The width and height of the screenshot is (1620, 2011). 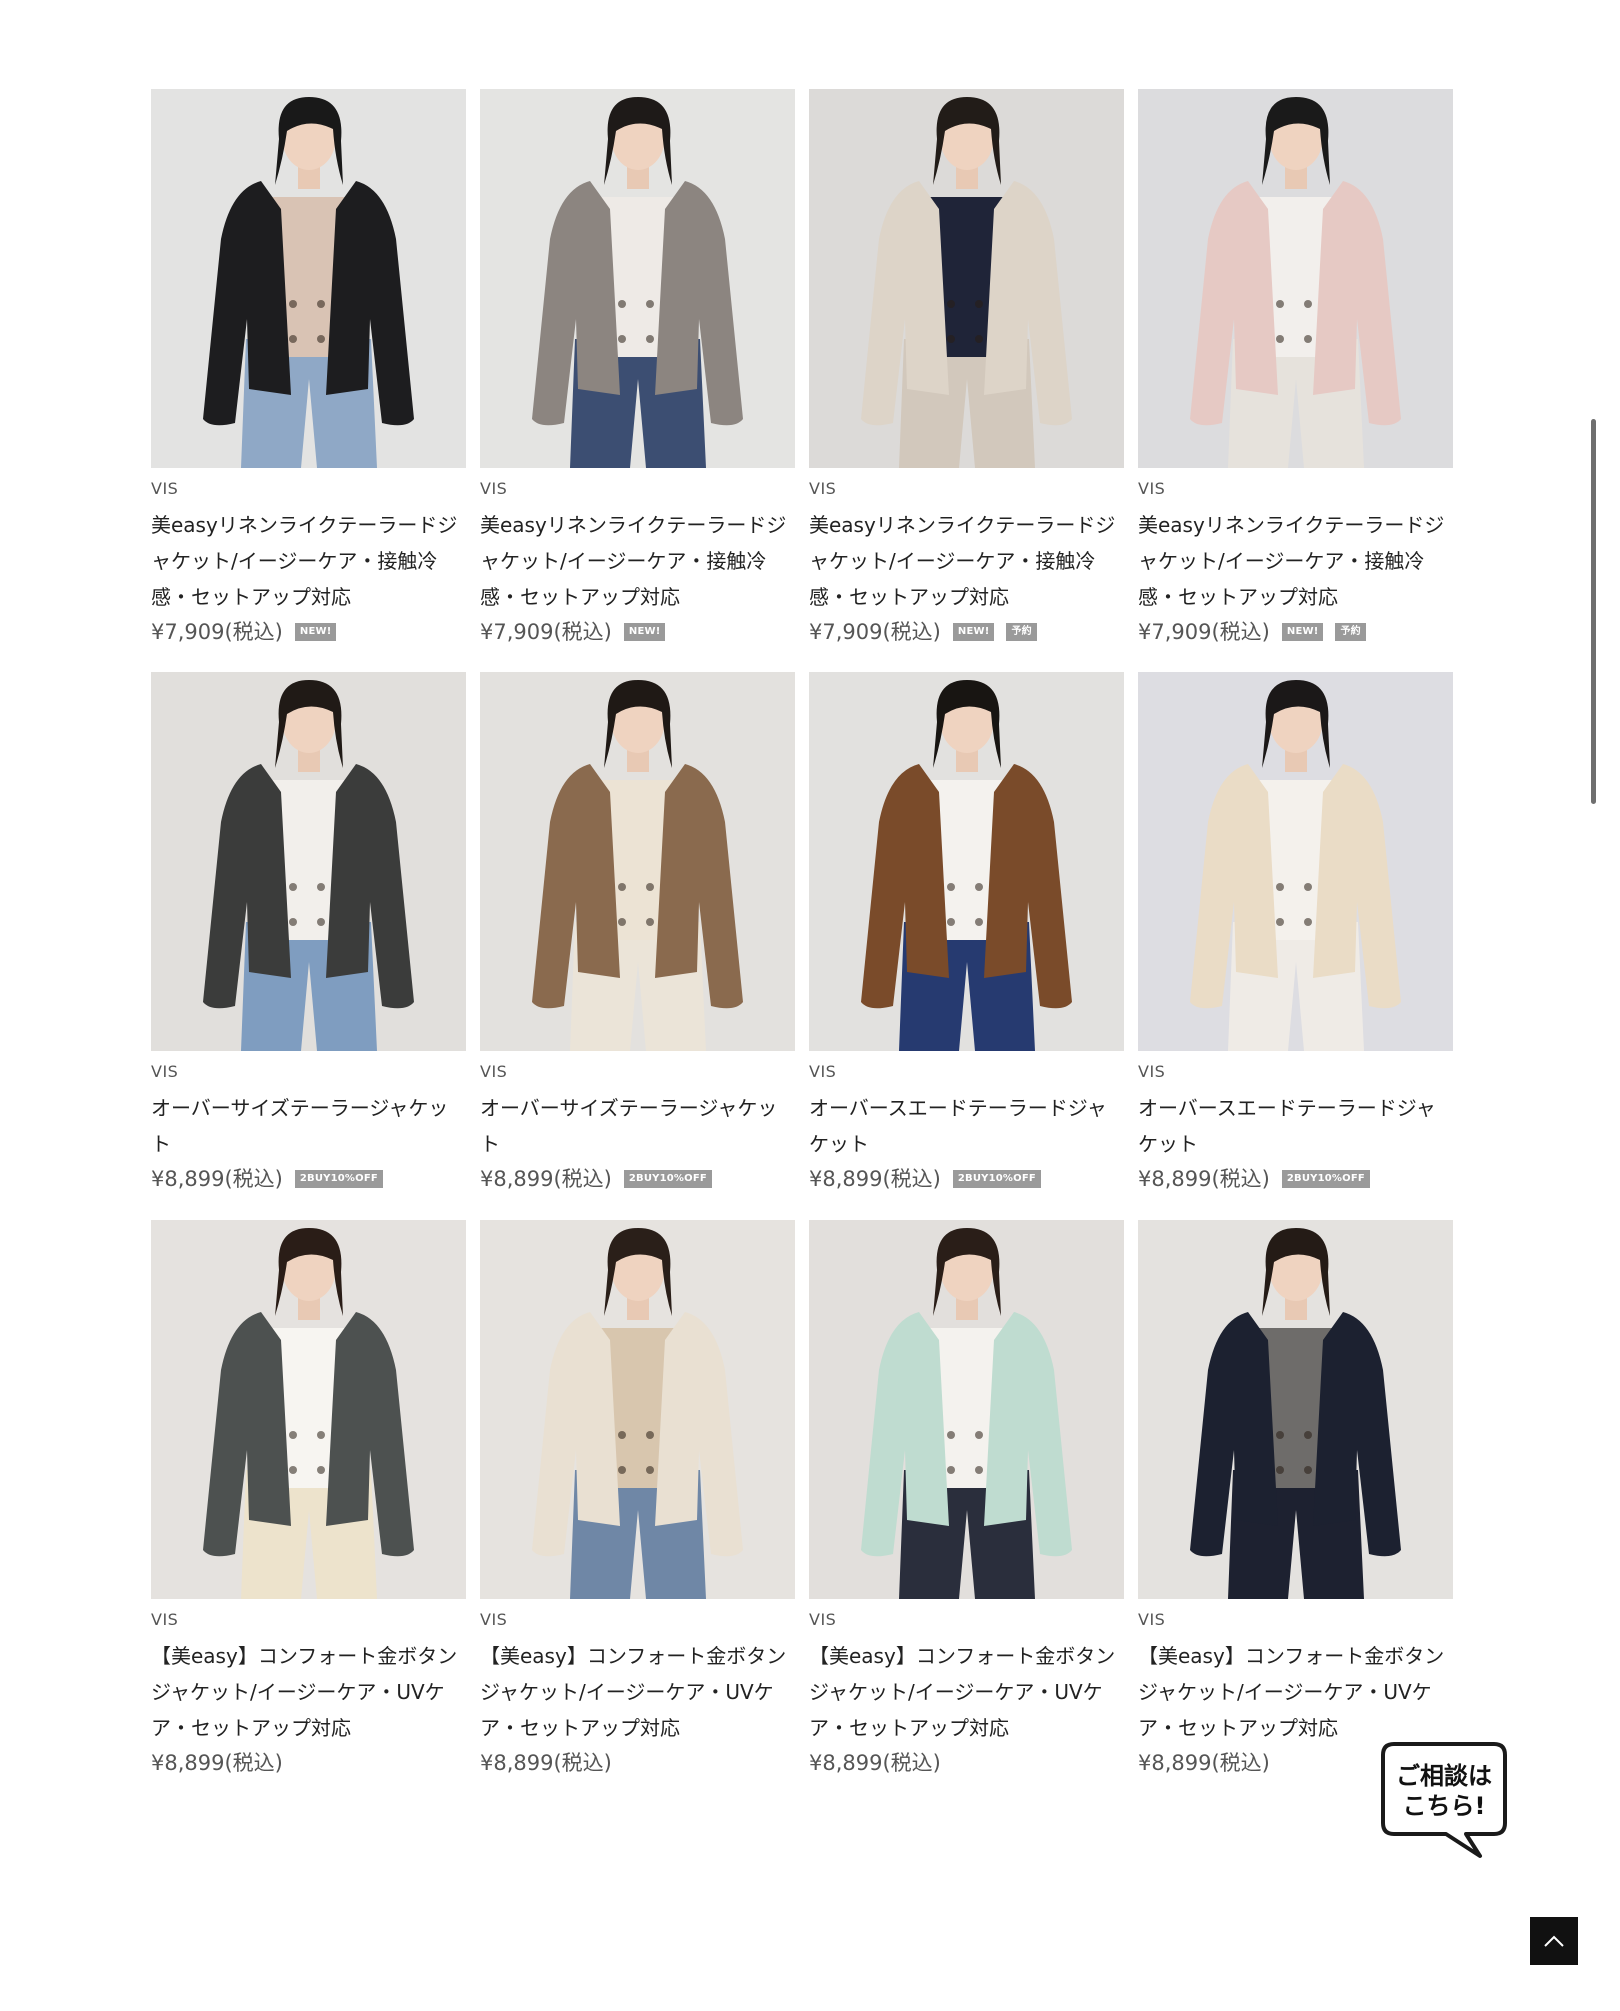 What do you see at coordinates (1593, 611) in the screenshot?
I see `scrollbar-thumb` at bounding box center [1593, 611].